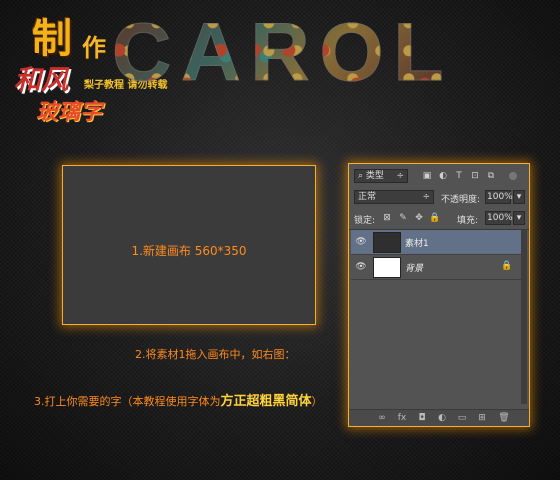 The height and width of the screenshot is (480, 560). Describe the element at coordinates (94, 48) in the screenshot. I see `logo-char-zuo: 作` at that location.